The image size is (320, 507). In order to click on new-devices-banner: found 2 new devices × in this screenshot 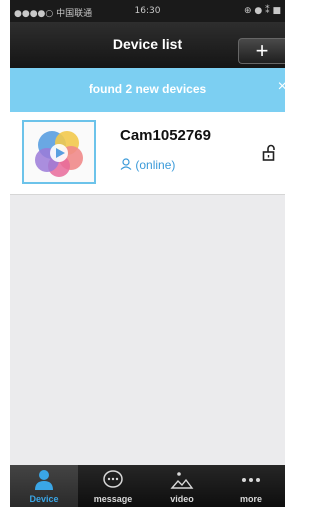, I will do `click(147, 90)`.